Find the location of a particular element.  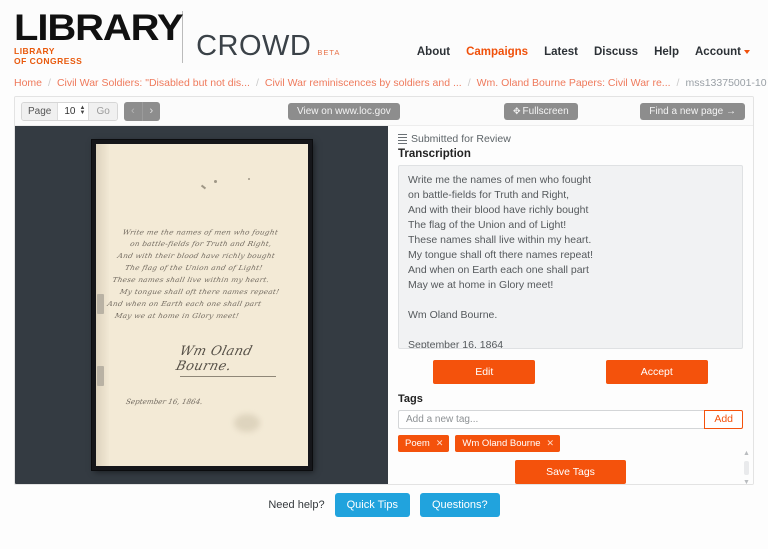

questions-button: Questions? is located at coordinates (459, 505).